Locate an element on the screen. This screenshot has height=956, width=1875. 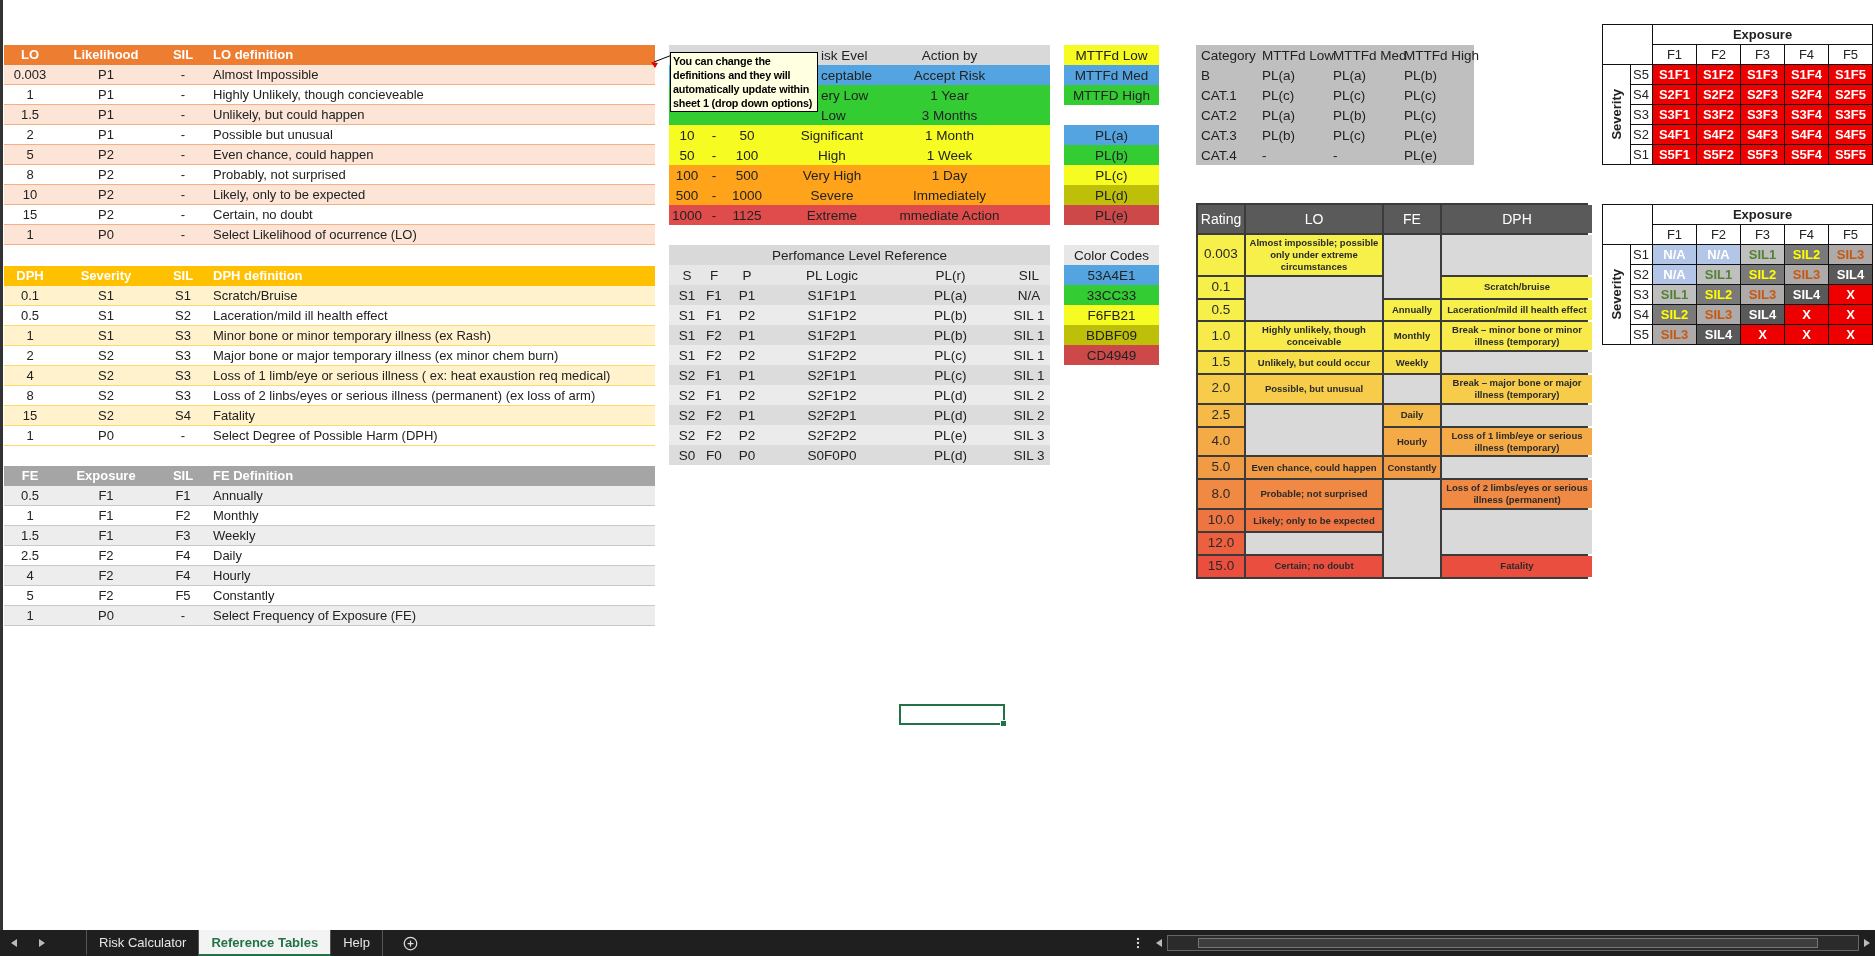
rating-cell: 1.5 is located at coordinates (1221, 362).